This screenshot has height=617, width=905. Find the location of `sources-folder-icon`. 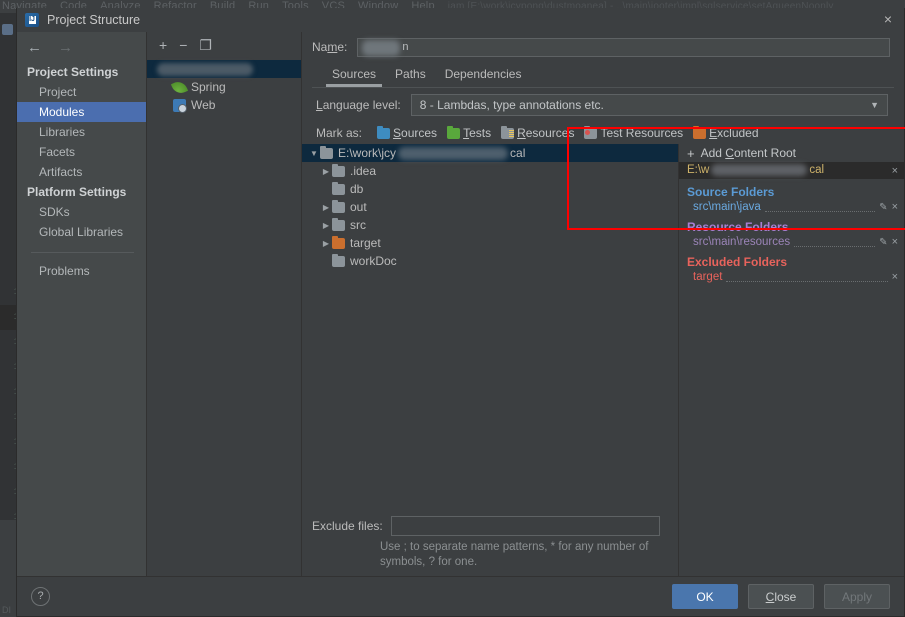

sources-folder-icon is located at coordinates (384, 132).